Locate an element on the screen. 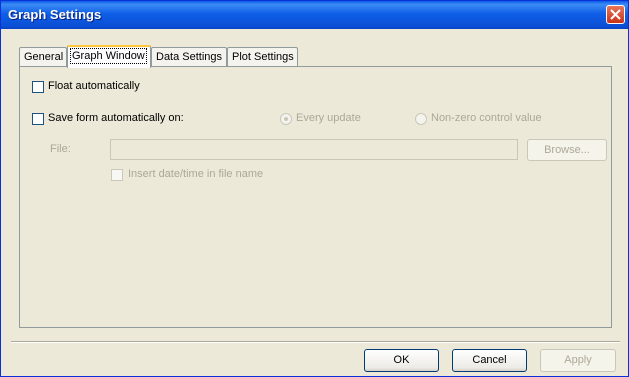 This screenshot has width=629, height=377. tab-graph-window-label: Graph Window is located at coordinates (108, 56).